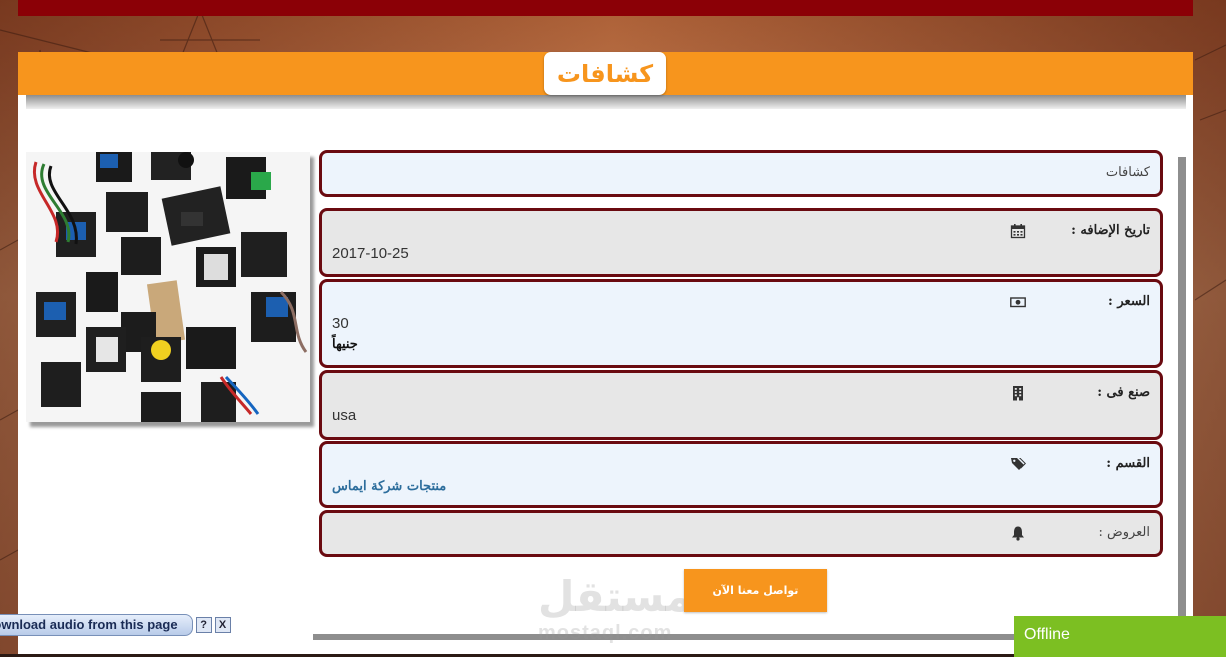 The width and height of the screenshot is (1226, 657). I want to click on category-link: منتجات شركة ايماس, so click(389, 486).